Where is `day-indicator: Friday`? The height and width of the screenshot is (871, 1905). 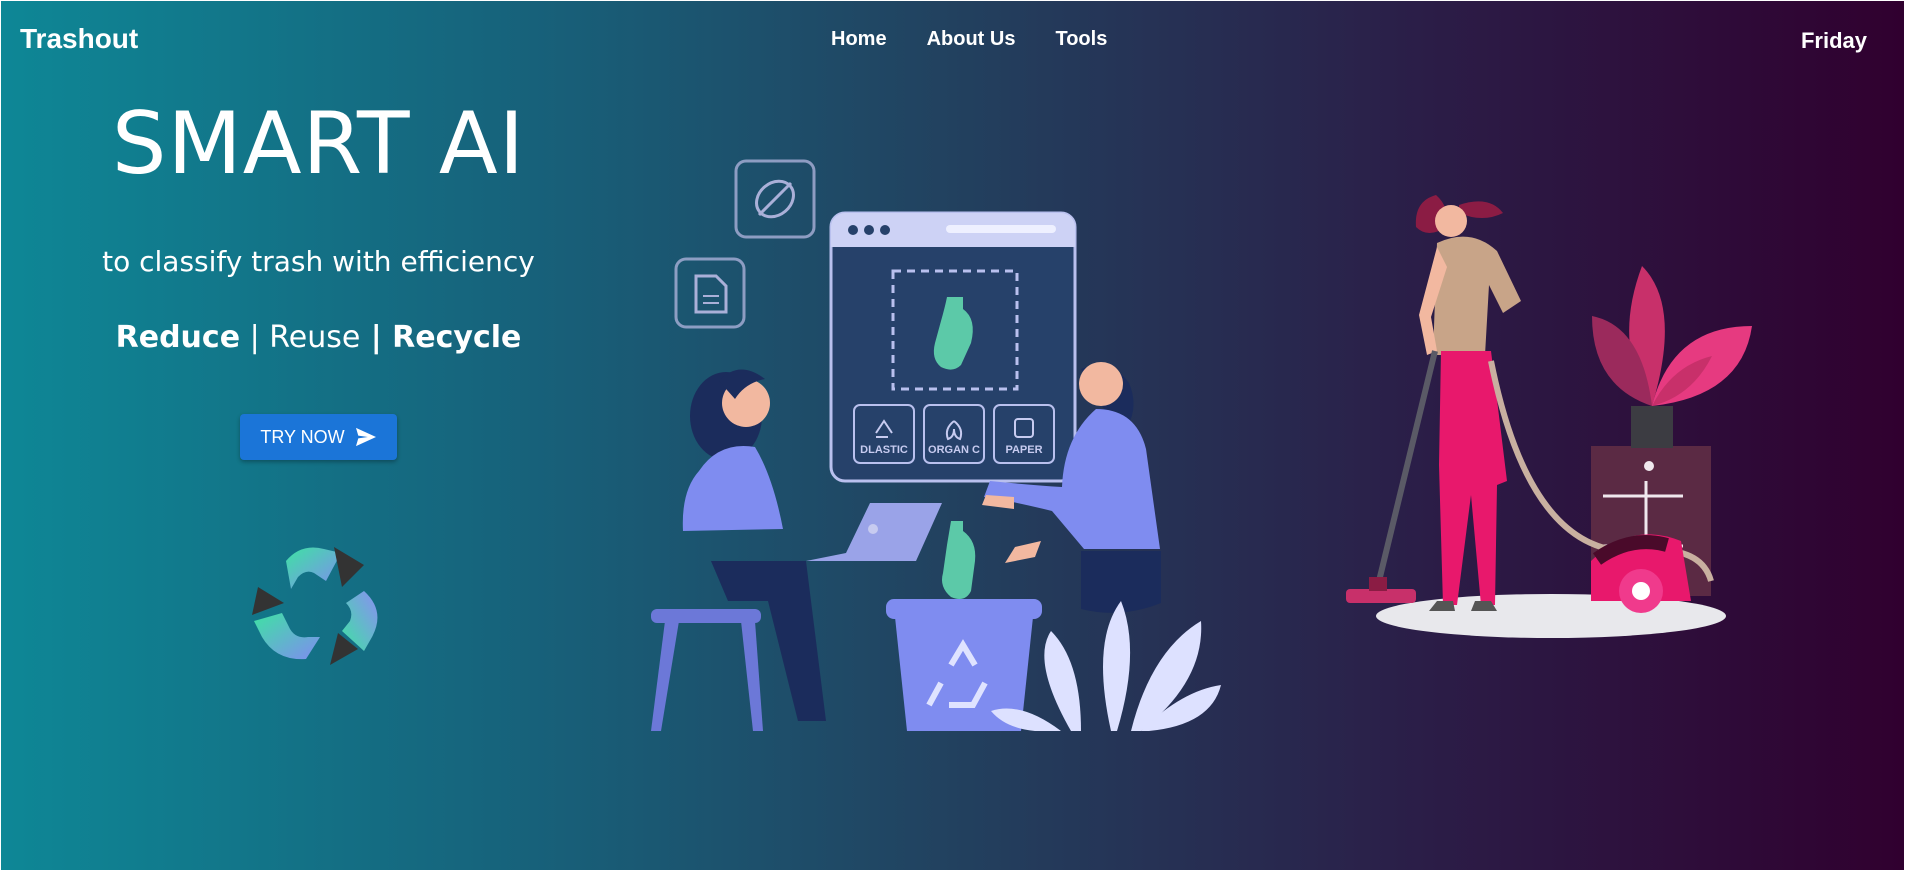
day-indicator: Friday is located at coordinates (1833, 40).